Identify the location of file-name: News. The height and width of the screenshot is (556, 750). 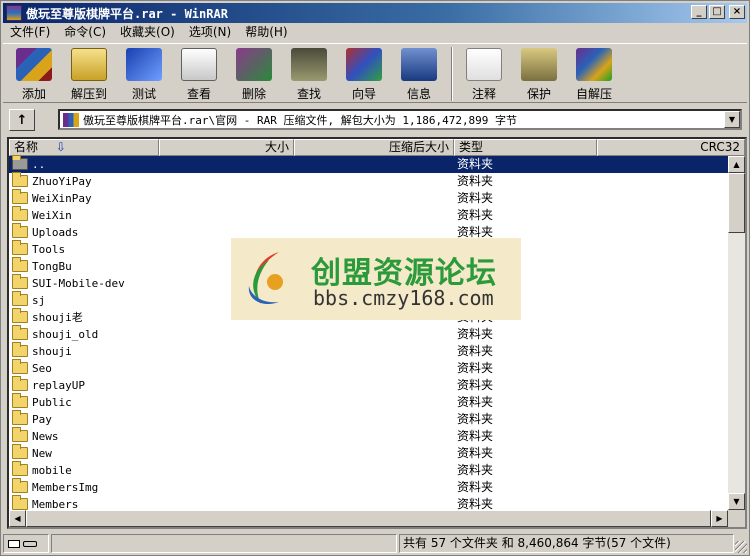
(45, 436).